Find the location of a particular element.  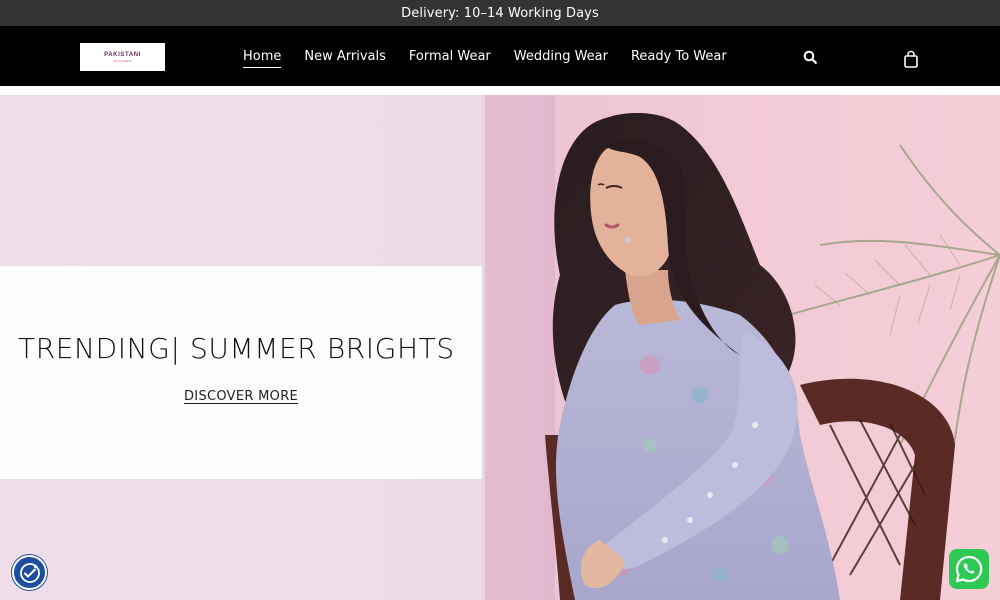

accessibility-button is located at coordinates (29, 572).